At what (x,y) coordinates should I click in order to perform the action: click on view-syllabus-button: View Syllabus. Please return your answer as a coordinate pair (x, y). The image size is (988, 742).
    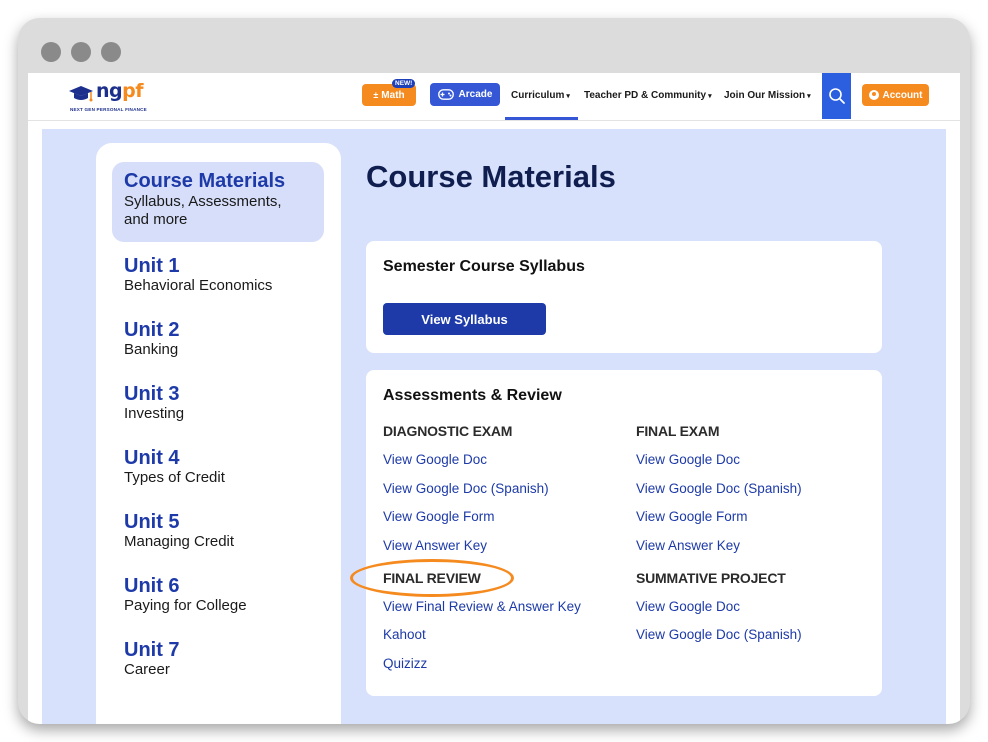
    Looking at the image, I should click on (464, 319).